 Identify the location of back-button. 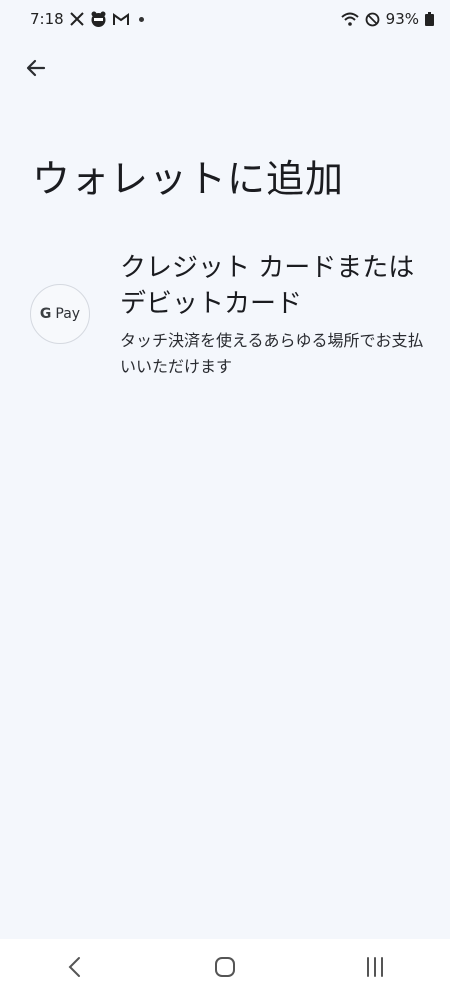
(36, 70).